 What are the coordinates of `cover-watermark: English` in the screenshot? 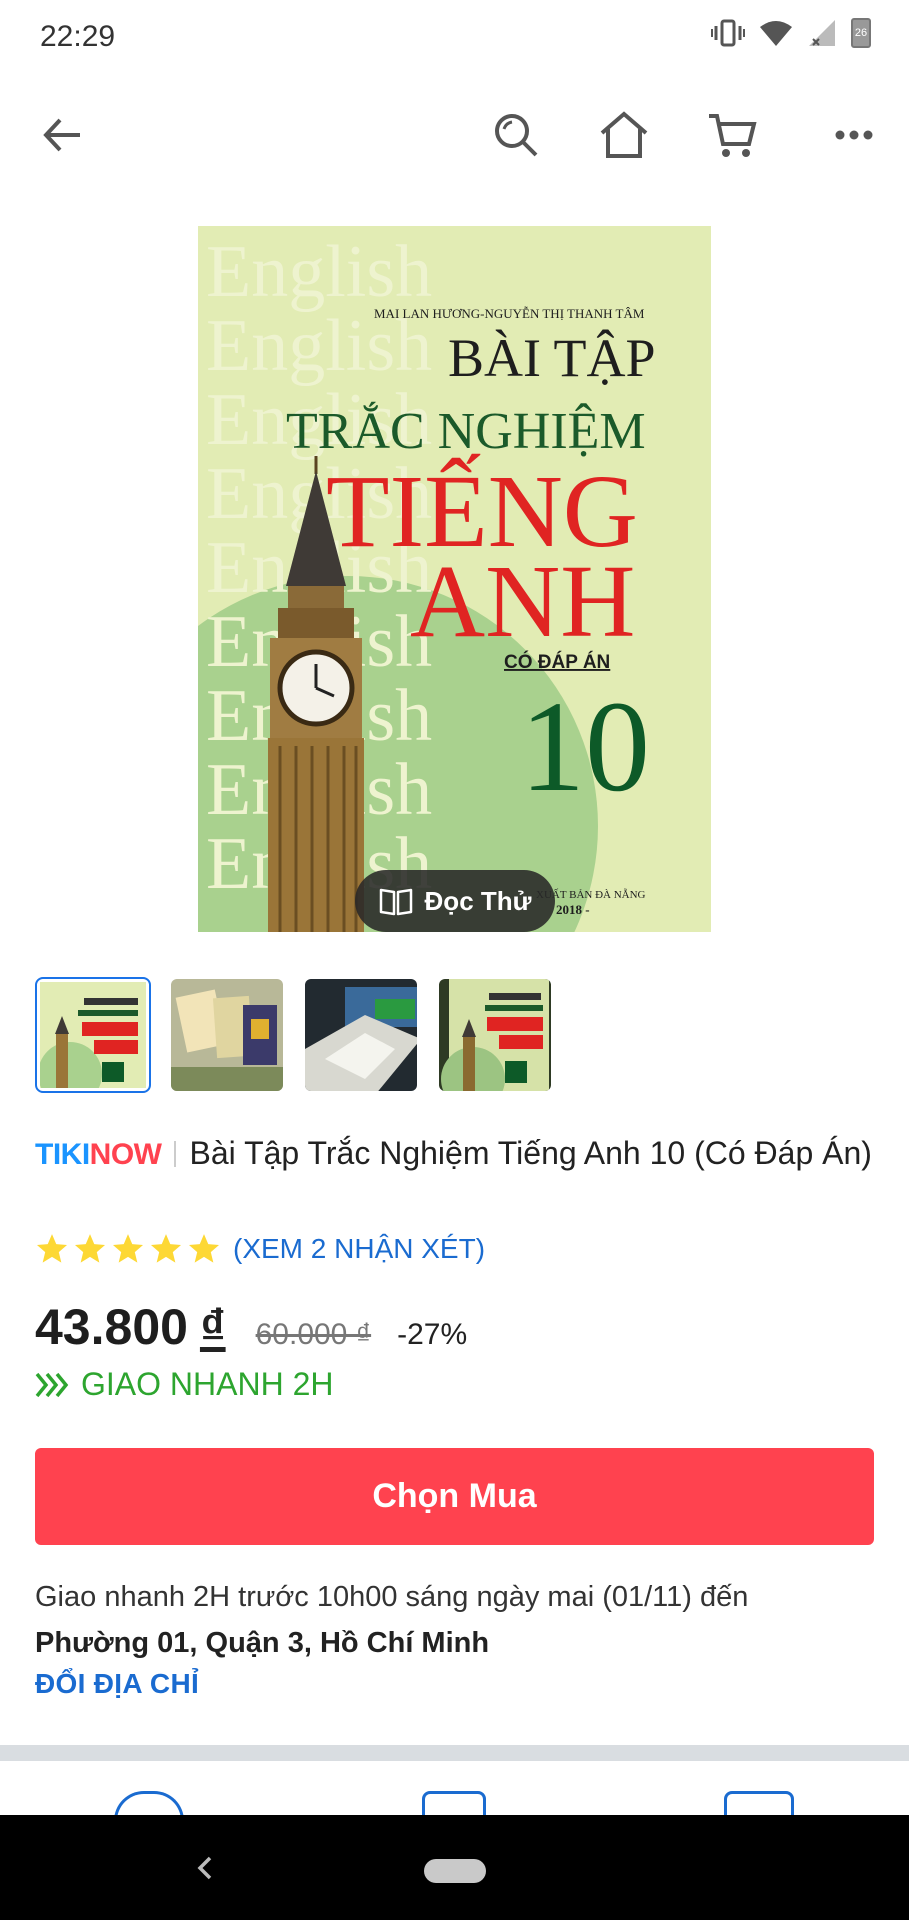 It's located at (319, 272).